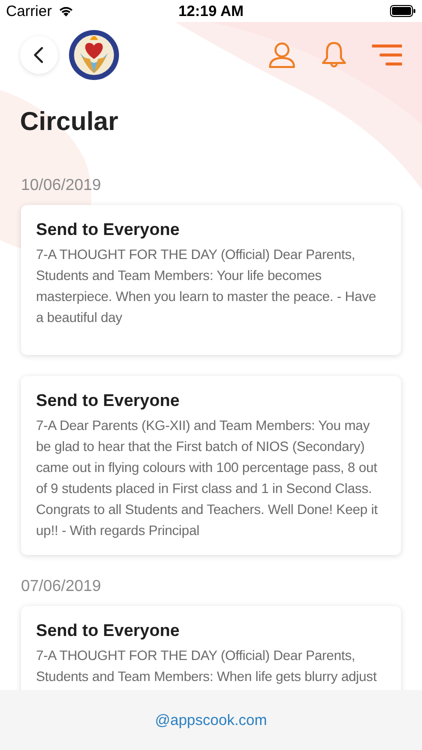  I want to click on profile-icon, so click(282, 55).